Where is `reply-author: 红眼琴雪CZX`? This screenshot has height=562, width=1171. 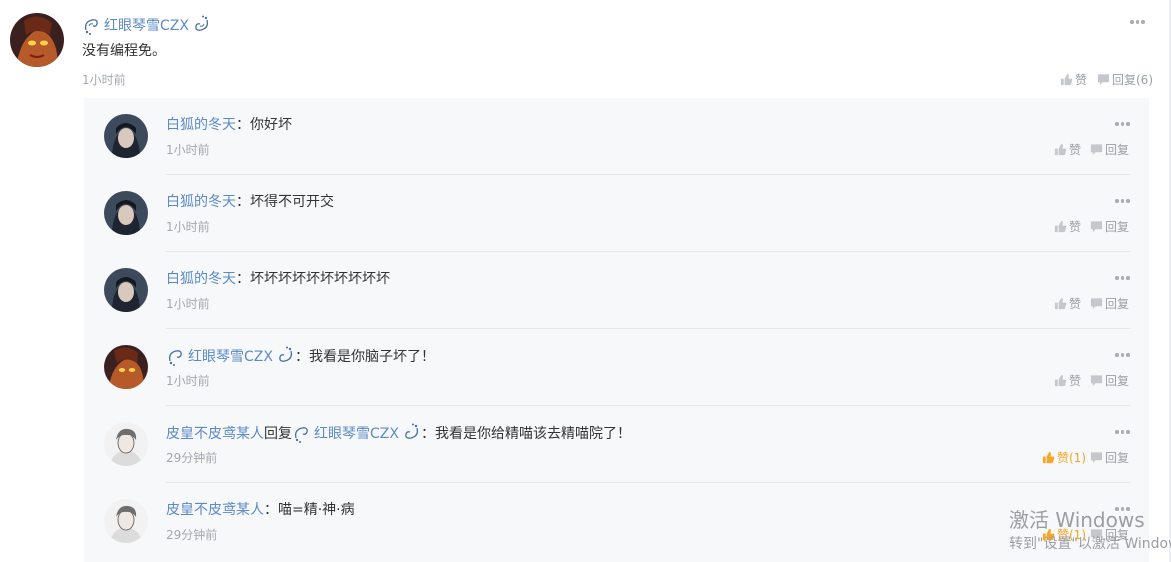
reply-author: 红眼琴雪CZX is located at coordinates (230, 356).